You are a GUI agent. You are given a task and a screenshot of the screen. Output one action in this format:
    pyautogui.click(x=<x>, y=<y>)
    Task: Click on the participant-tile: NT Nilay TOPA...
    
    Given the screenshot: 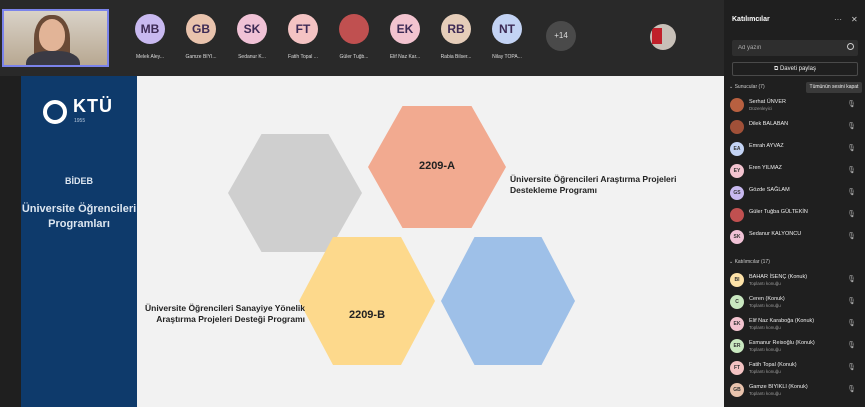 What is the action you would take?
    pyautogui.click(x=507, y=41)
    